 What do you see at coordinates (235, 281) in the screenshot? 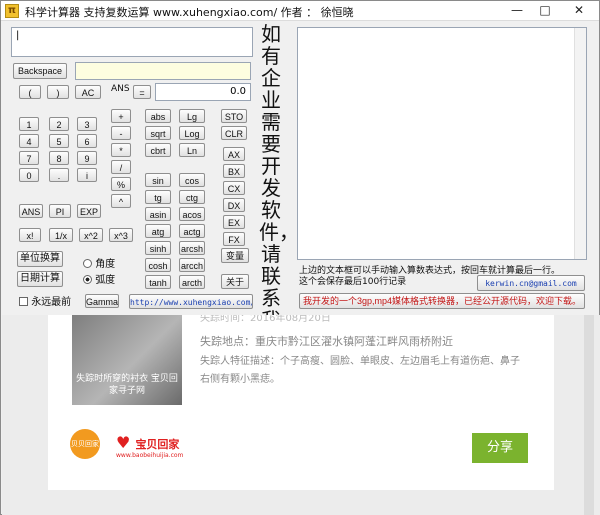
I see `about-button: 关于` at bounding box center [235, 281].